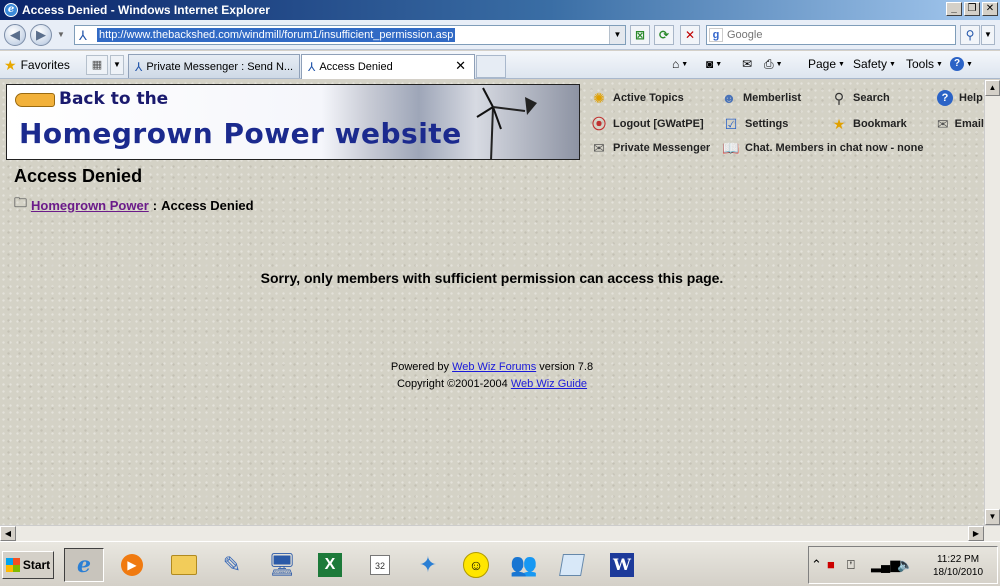 The height and width of the screenshot is (586, 1000). I want to click on nav-private-messenger: ✉ Private Messenger, so click(649, 148).